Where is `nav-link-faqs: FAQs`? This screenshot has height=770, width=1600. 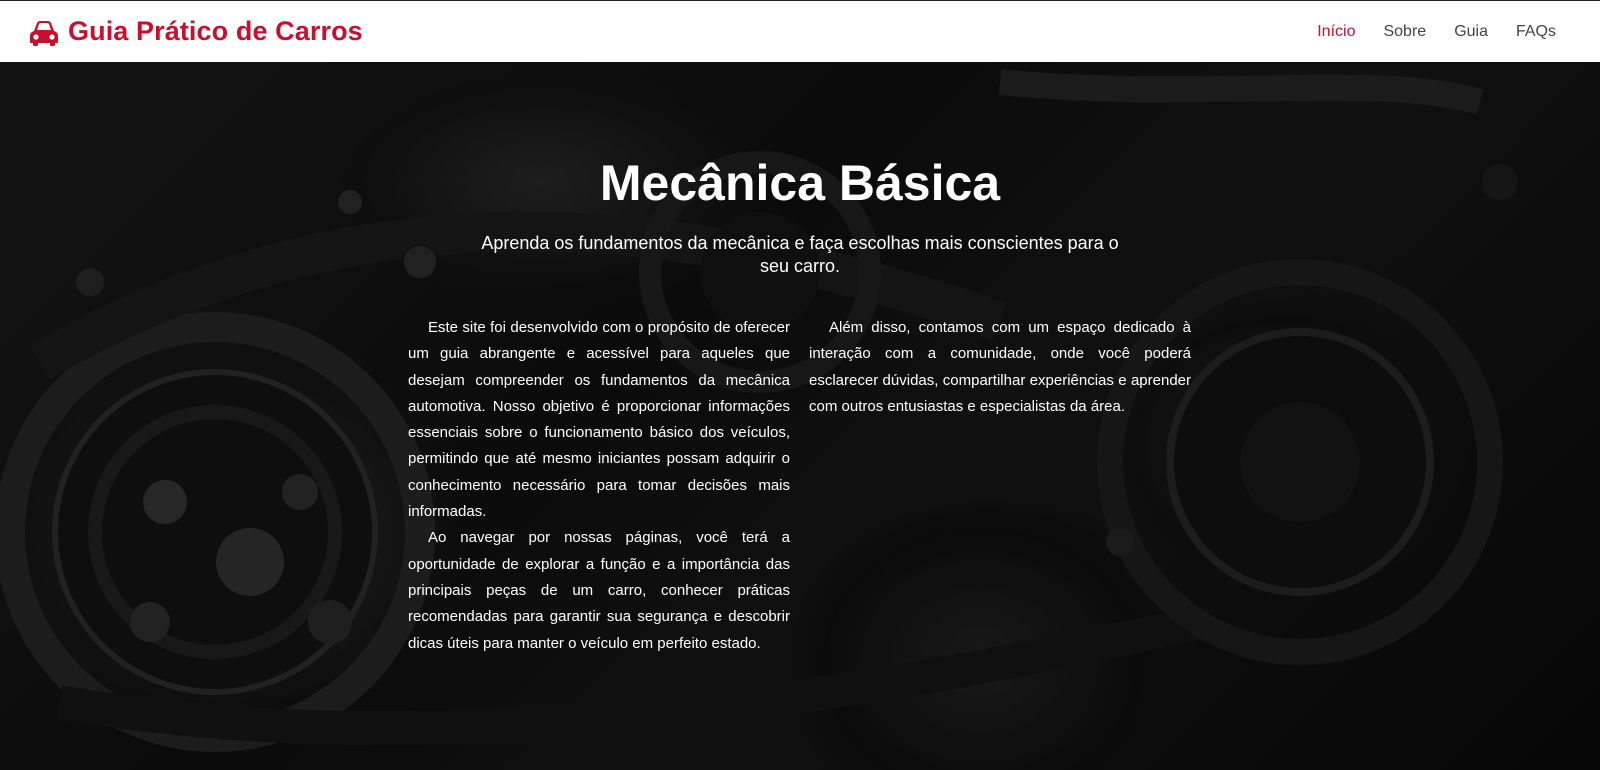
nav-link-faqs: FAQs is located at coordinates (1536, 32).